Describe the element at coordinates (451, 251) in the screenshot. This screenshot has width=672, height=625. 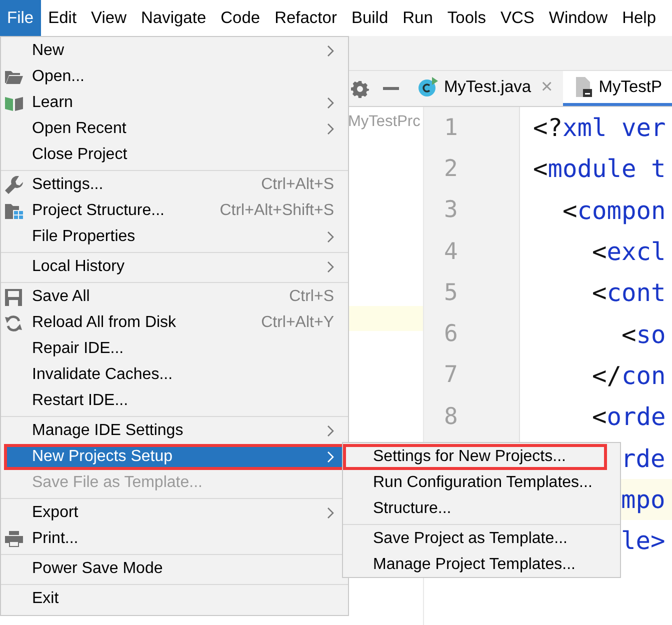
I see `line-number: 4` at that location.